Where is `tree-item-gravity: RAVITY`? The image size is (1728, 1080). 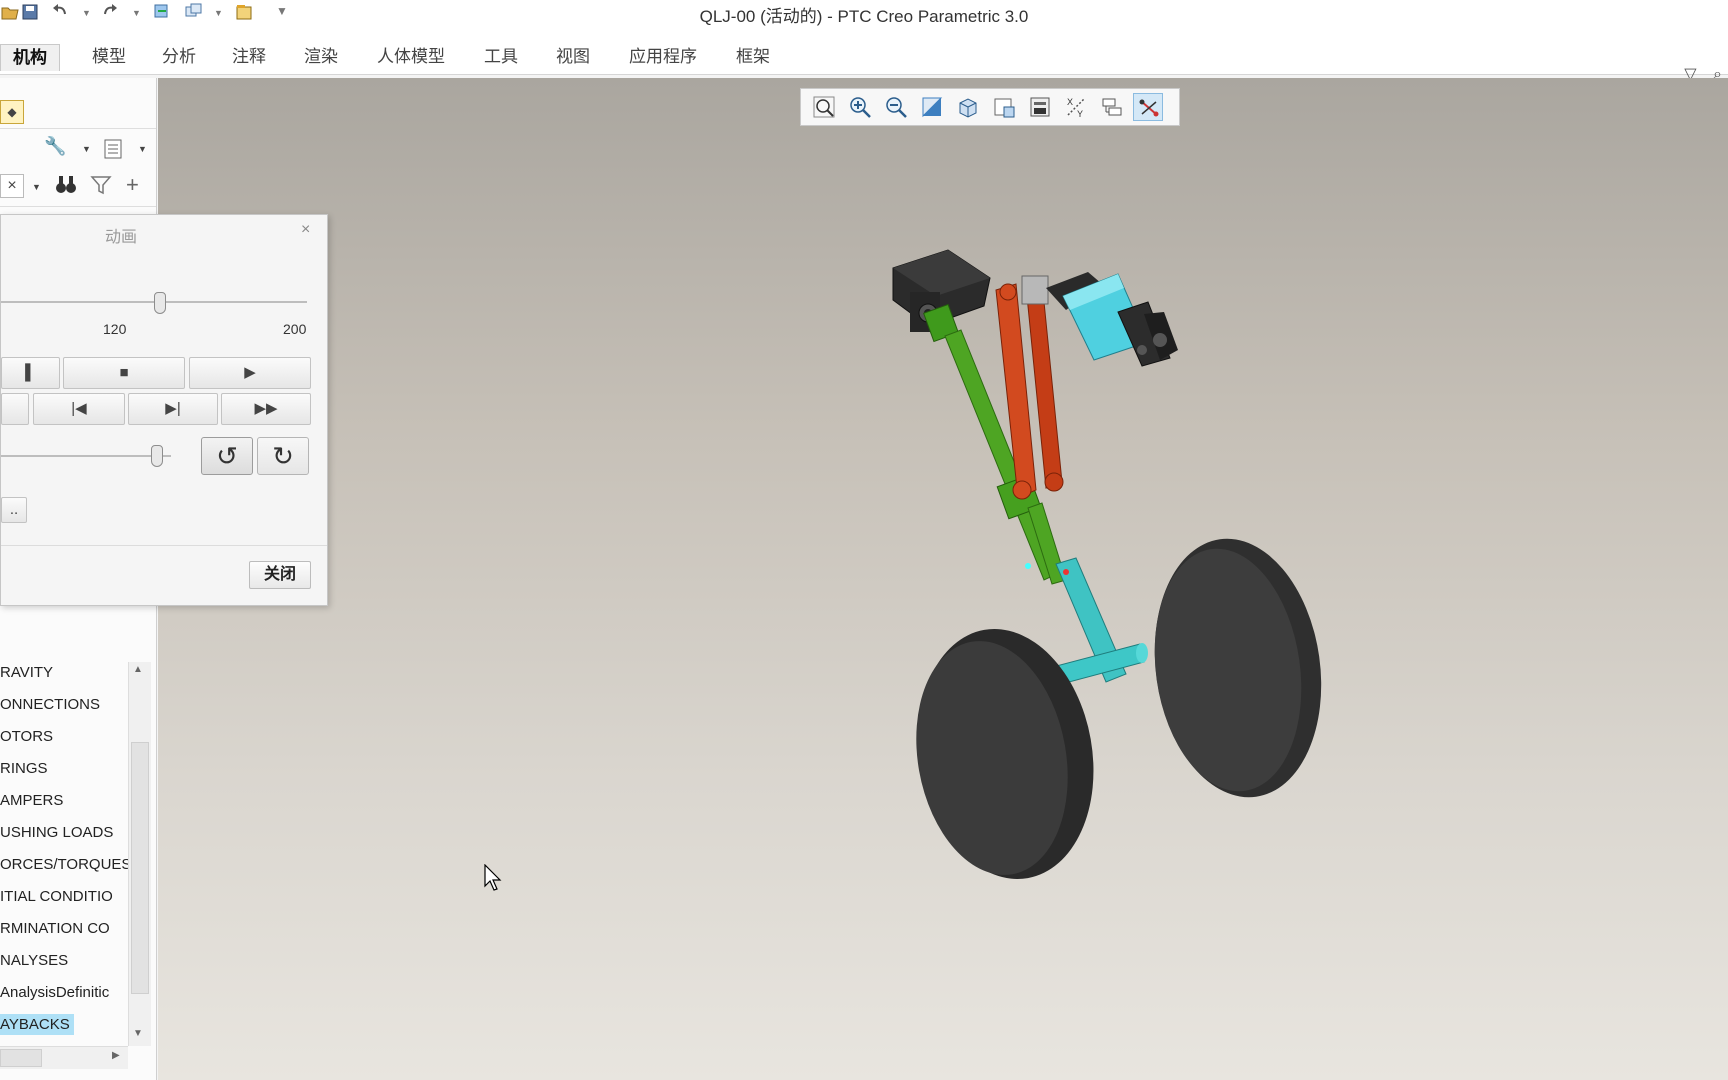 tree-item-gravity: RAVITY is located at coordinates (26, 673).